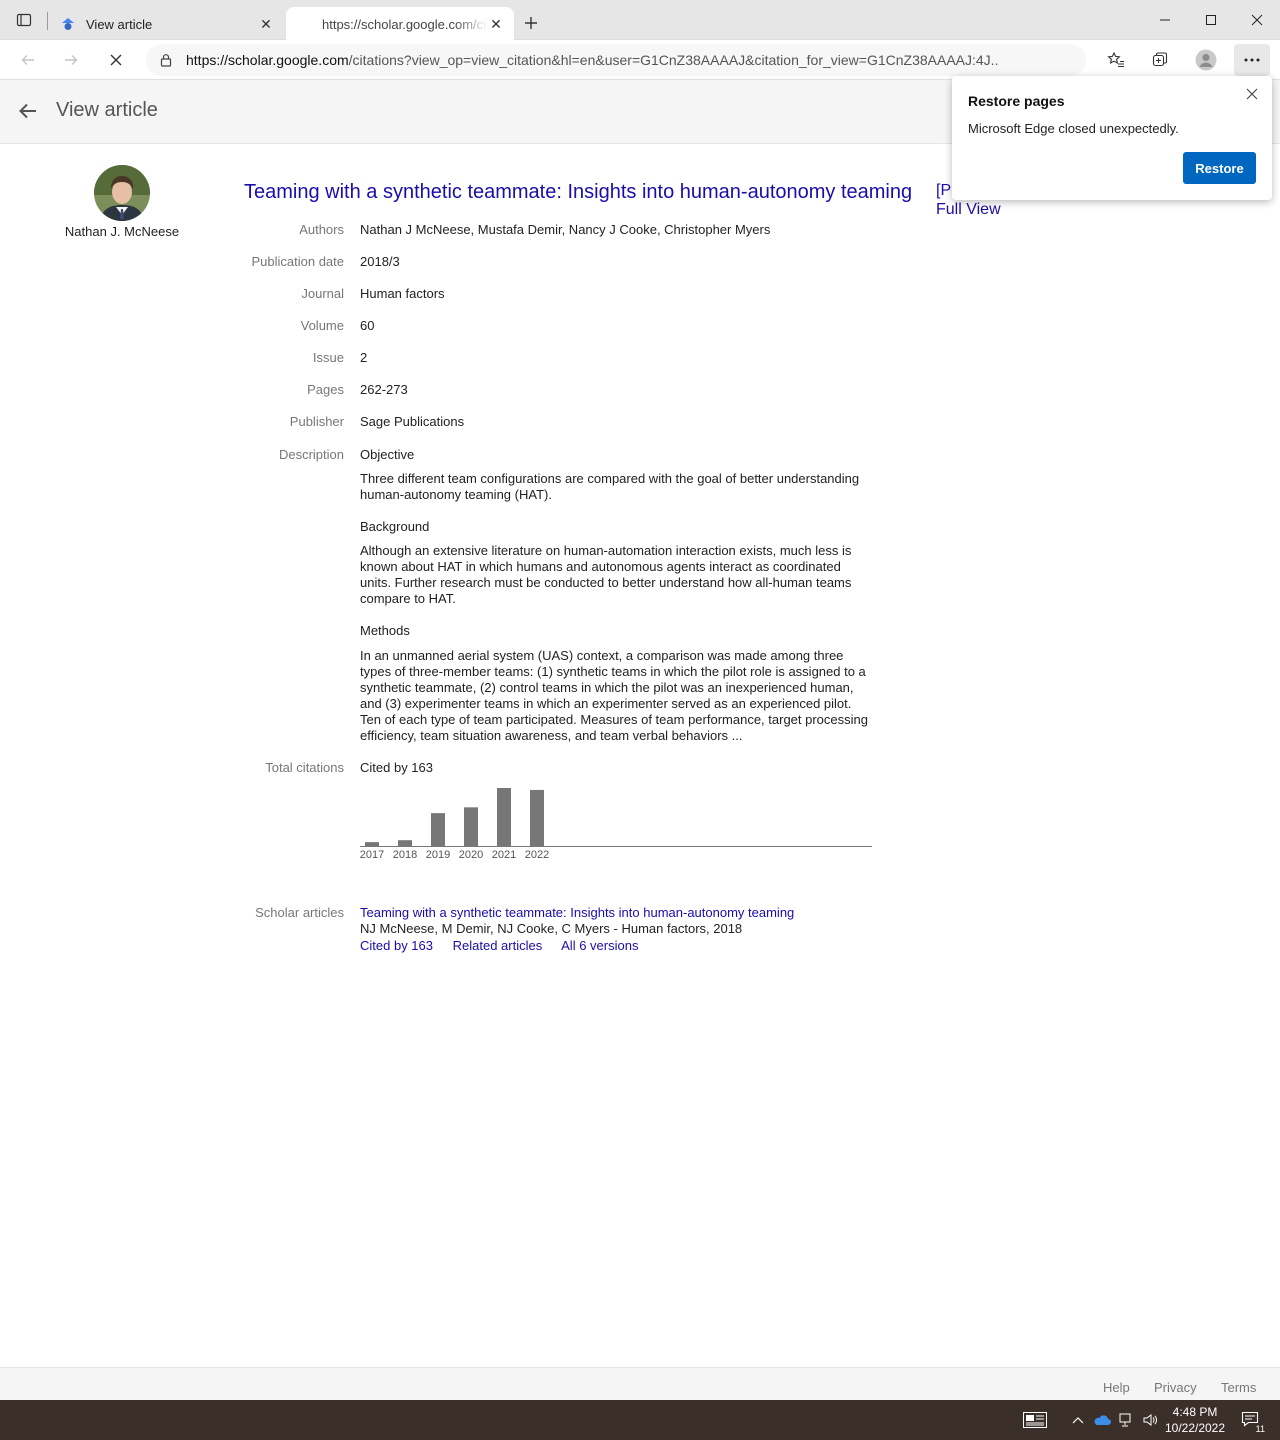 This screenshot has width=1280, height=1440. Describe the element at coordinates (504, 855) in the screenshot. I see `chart-tick-label-2021: 2021` at that location.